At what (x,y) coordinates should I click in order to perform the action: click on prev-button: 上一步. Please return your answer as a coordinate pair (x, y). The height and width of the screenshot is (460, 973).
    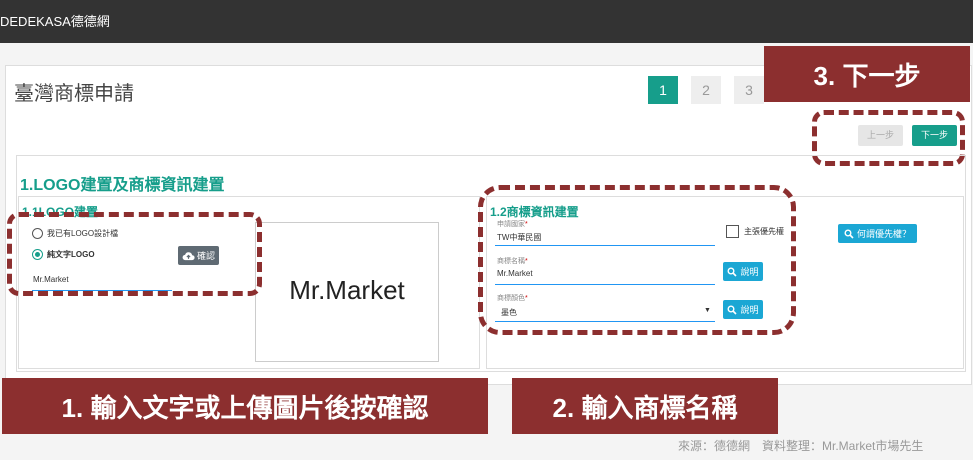
    Looking at the image, I should click on (880, 135).